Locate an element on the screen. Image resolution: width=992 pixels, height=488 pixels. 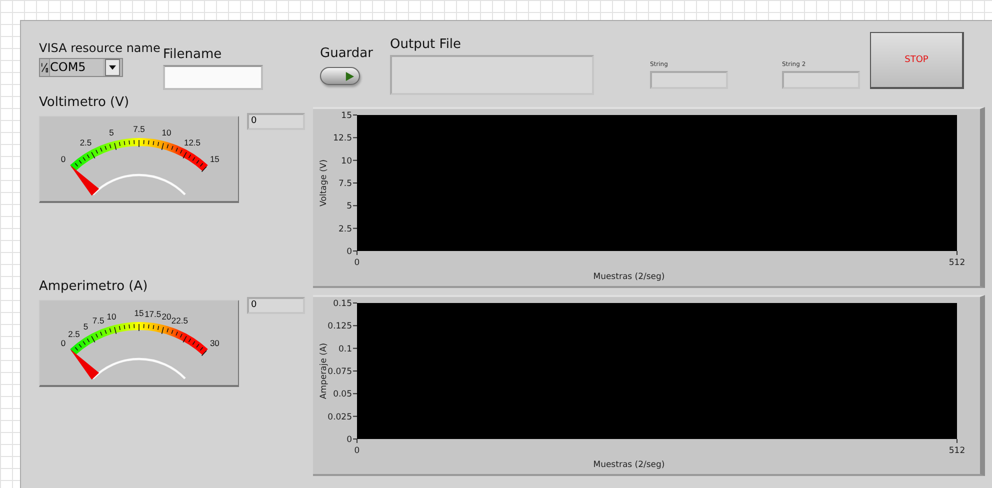
y-tick-label: 0.075 is located at coordinates (340, 372).